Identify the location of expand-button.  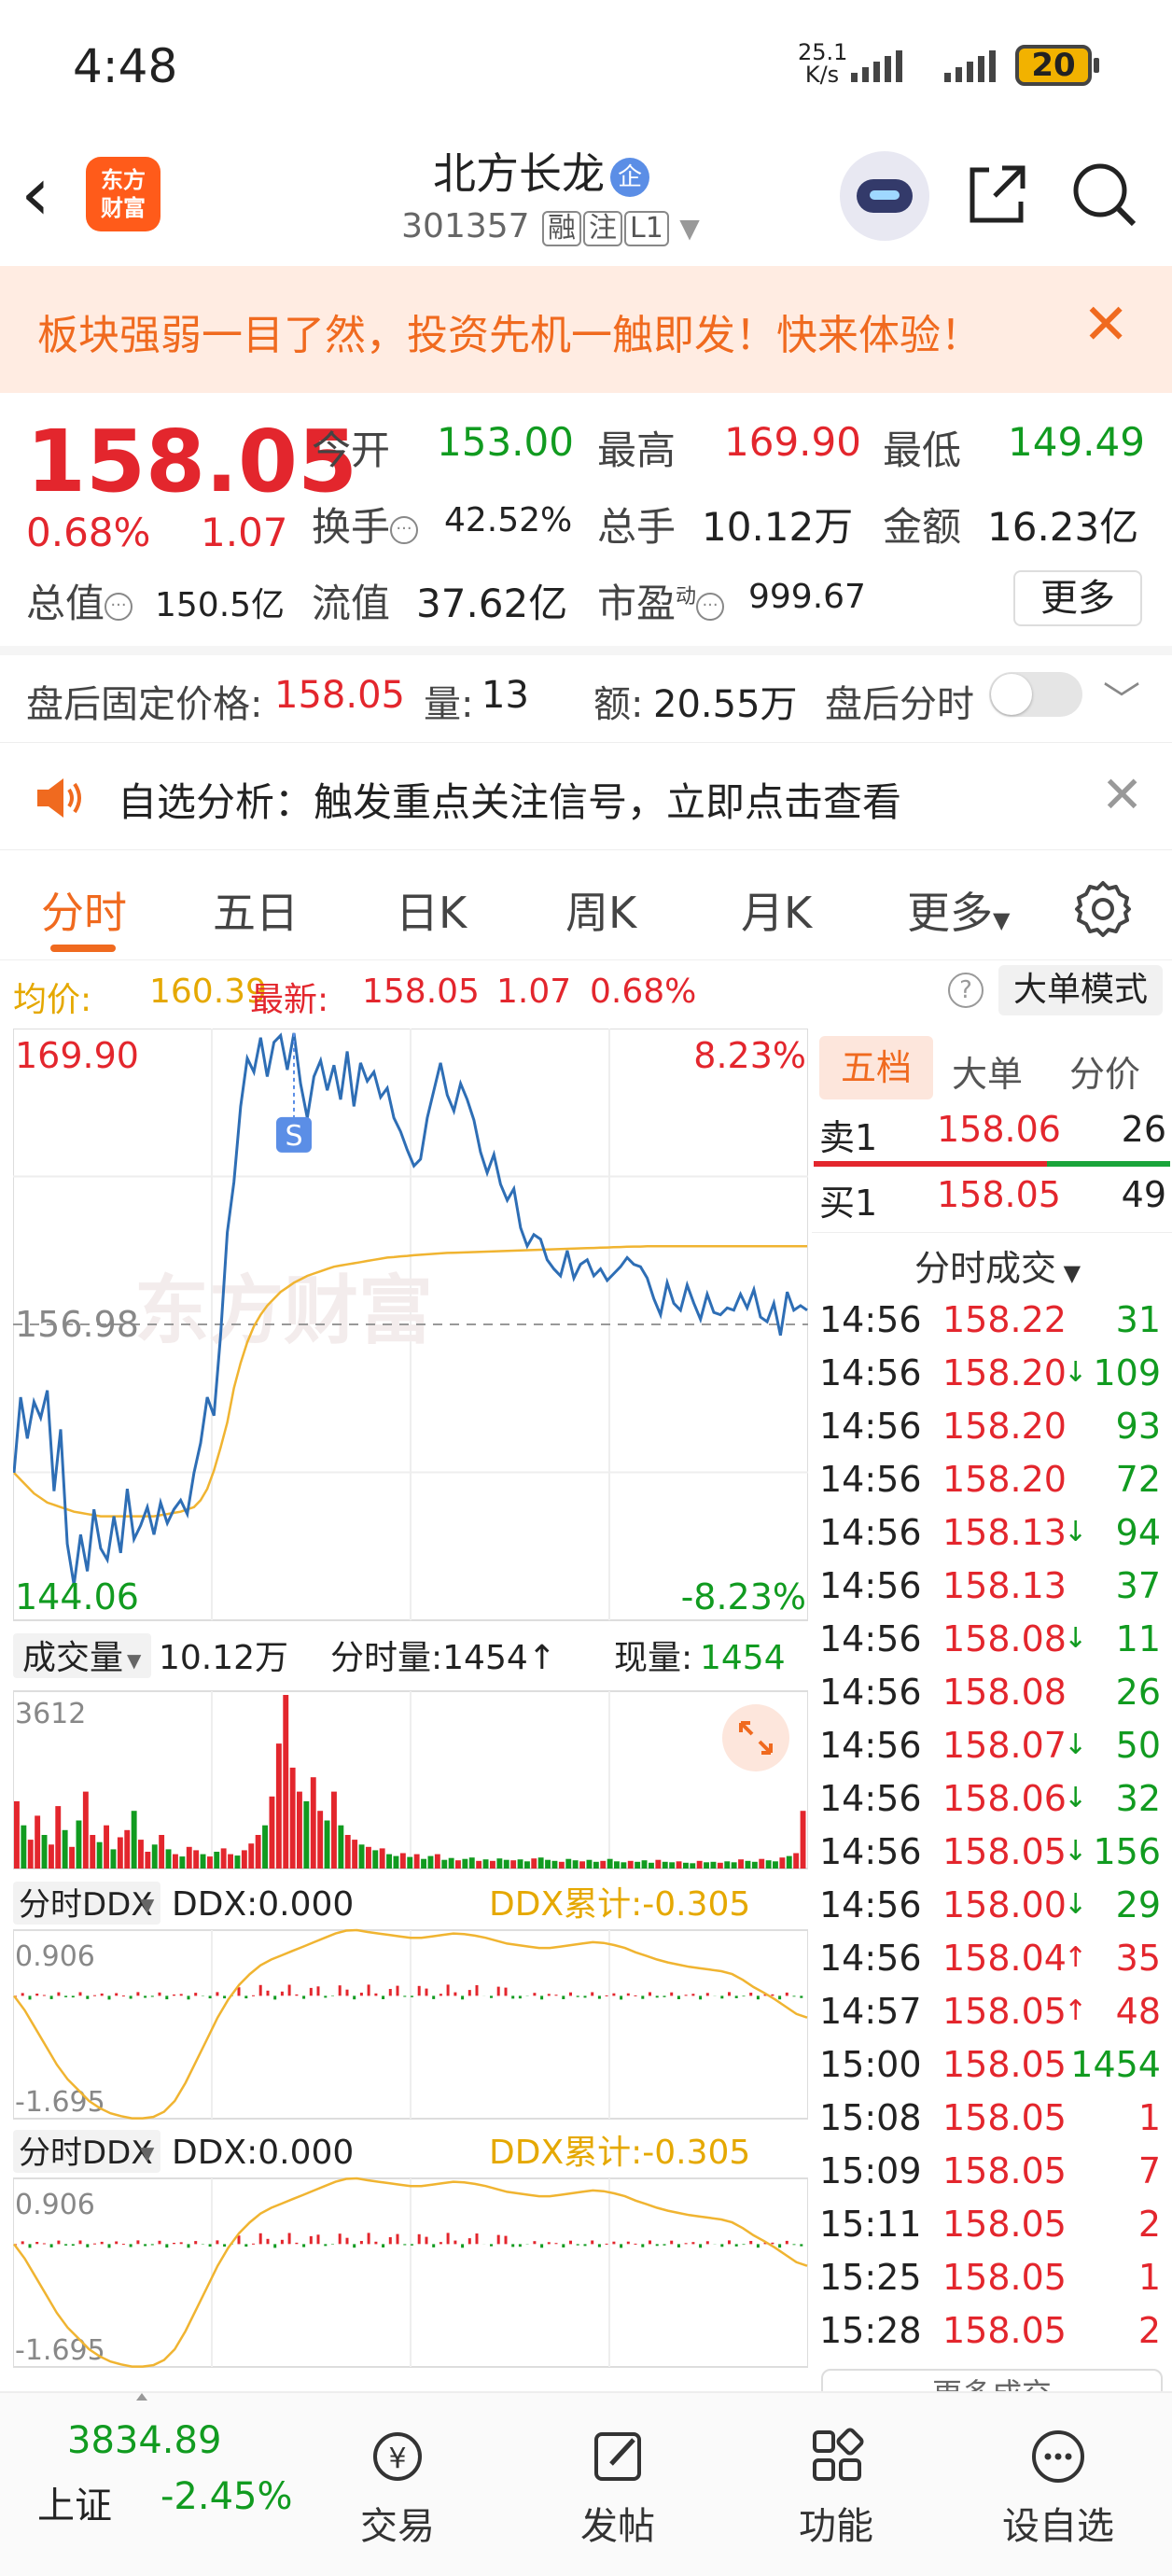
(755, 1737).